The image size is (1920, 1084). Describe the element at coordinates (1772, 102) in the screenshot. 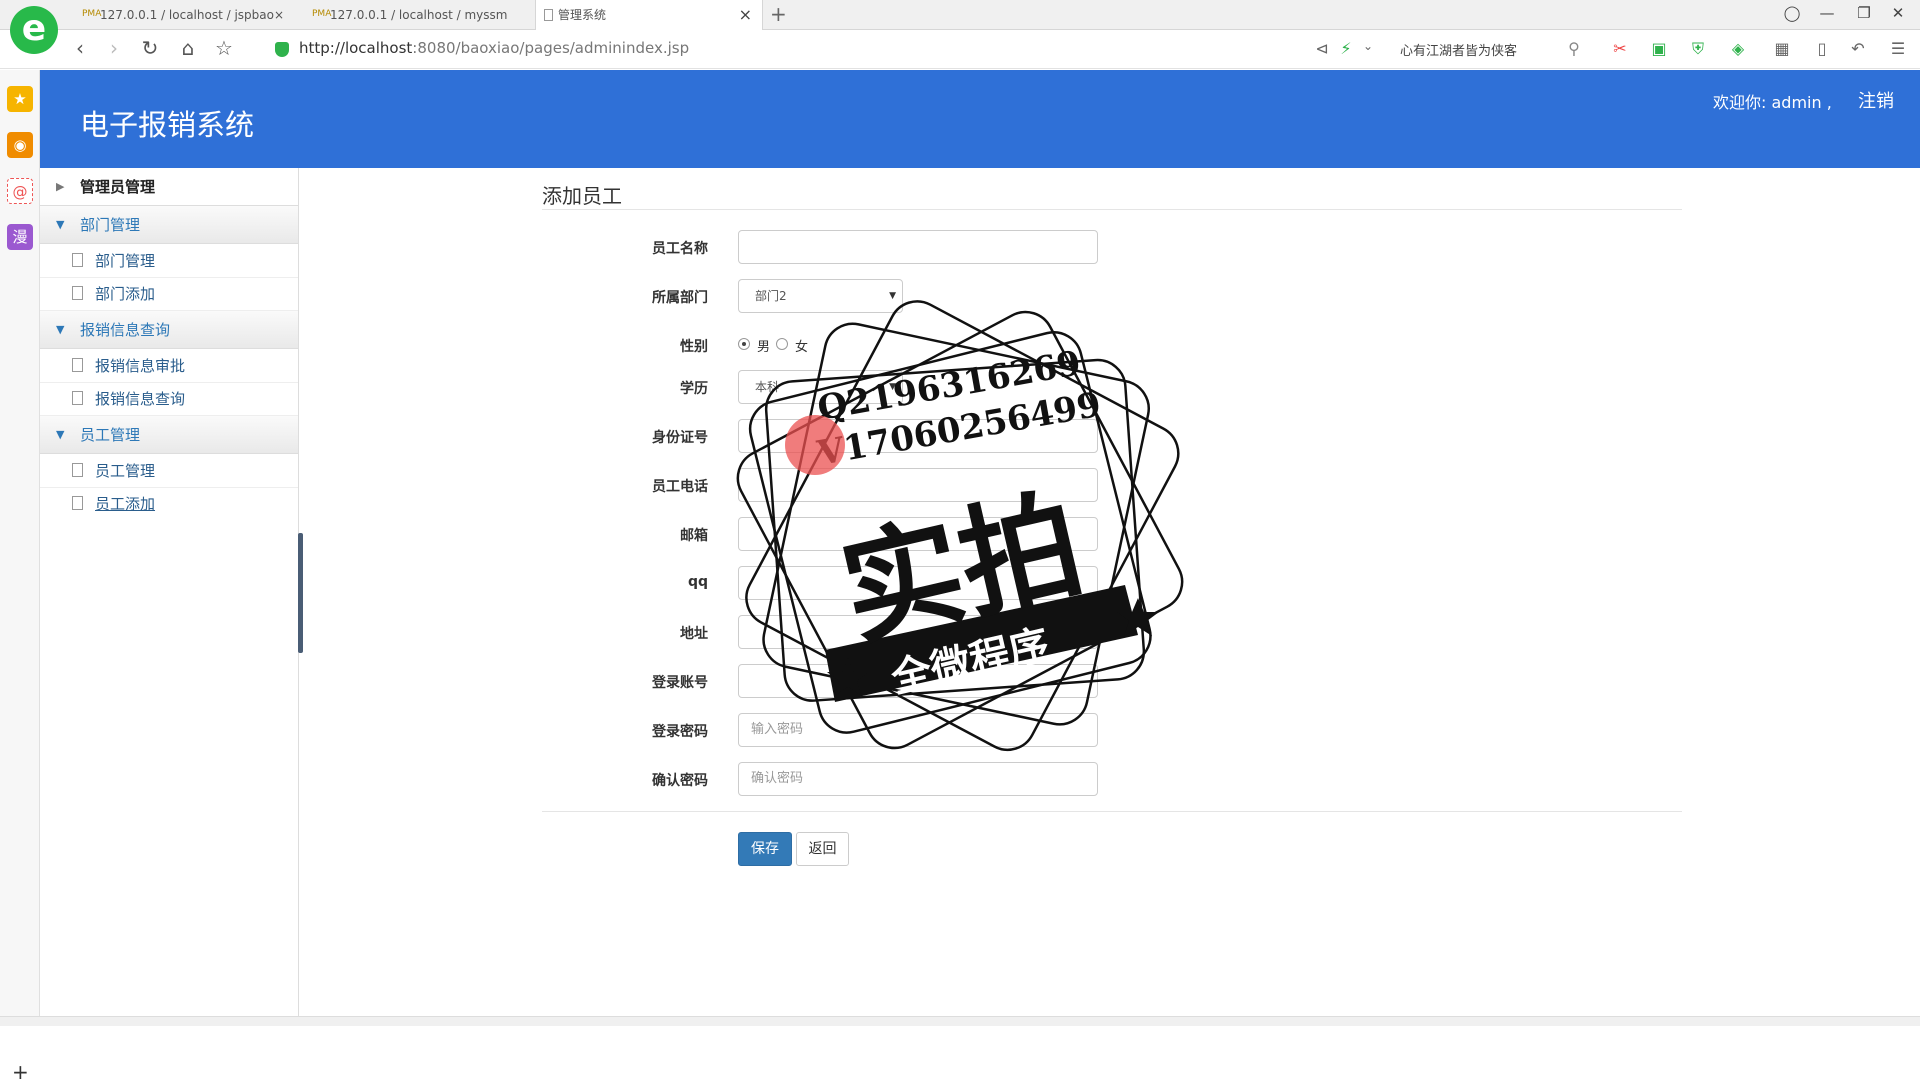

I see `welcome-text: 欢迎你: admin ,` at that location.